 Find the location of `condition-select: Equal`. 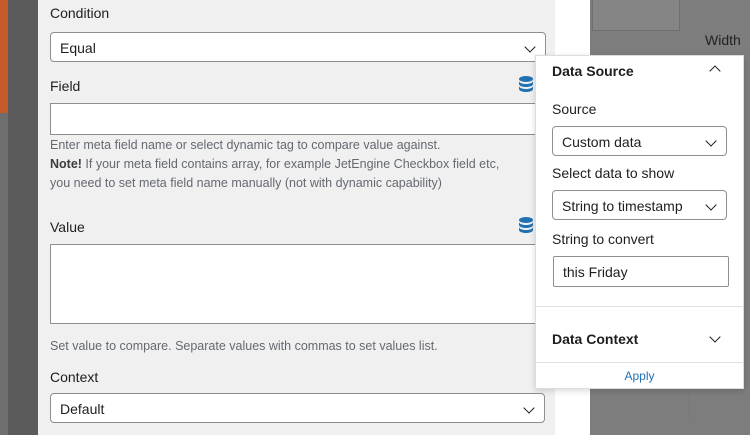

condition-select: Equal is located at coordinates (298, 47).